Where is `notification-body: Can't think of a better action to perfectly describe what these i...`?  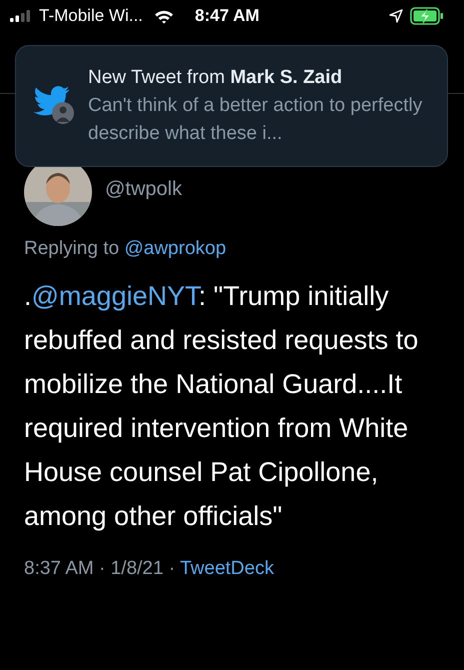
notification-body: Can't think of a better action to perfectly describe what these i... is located at coordinates (256, 120).